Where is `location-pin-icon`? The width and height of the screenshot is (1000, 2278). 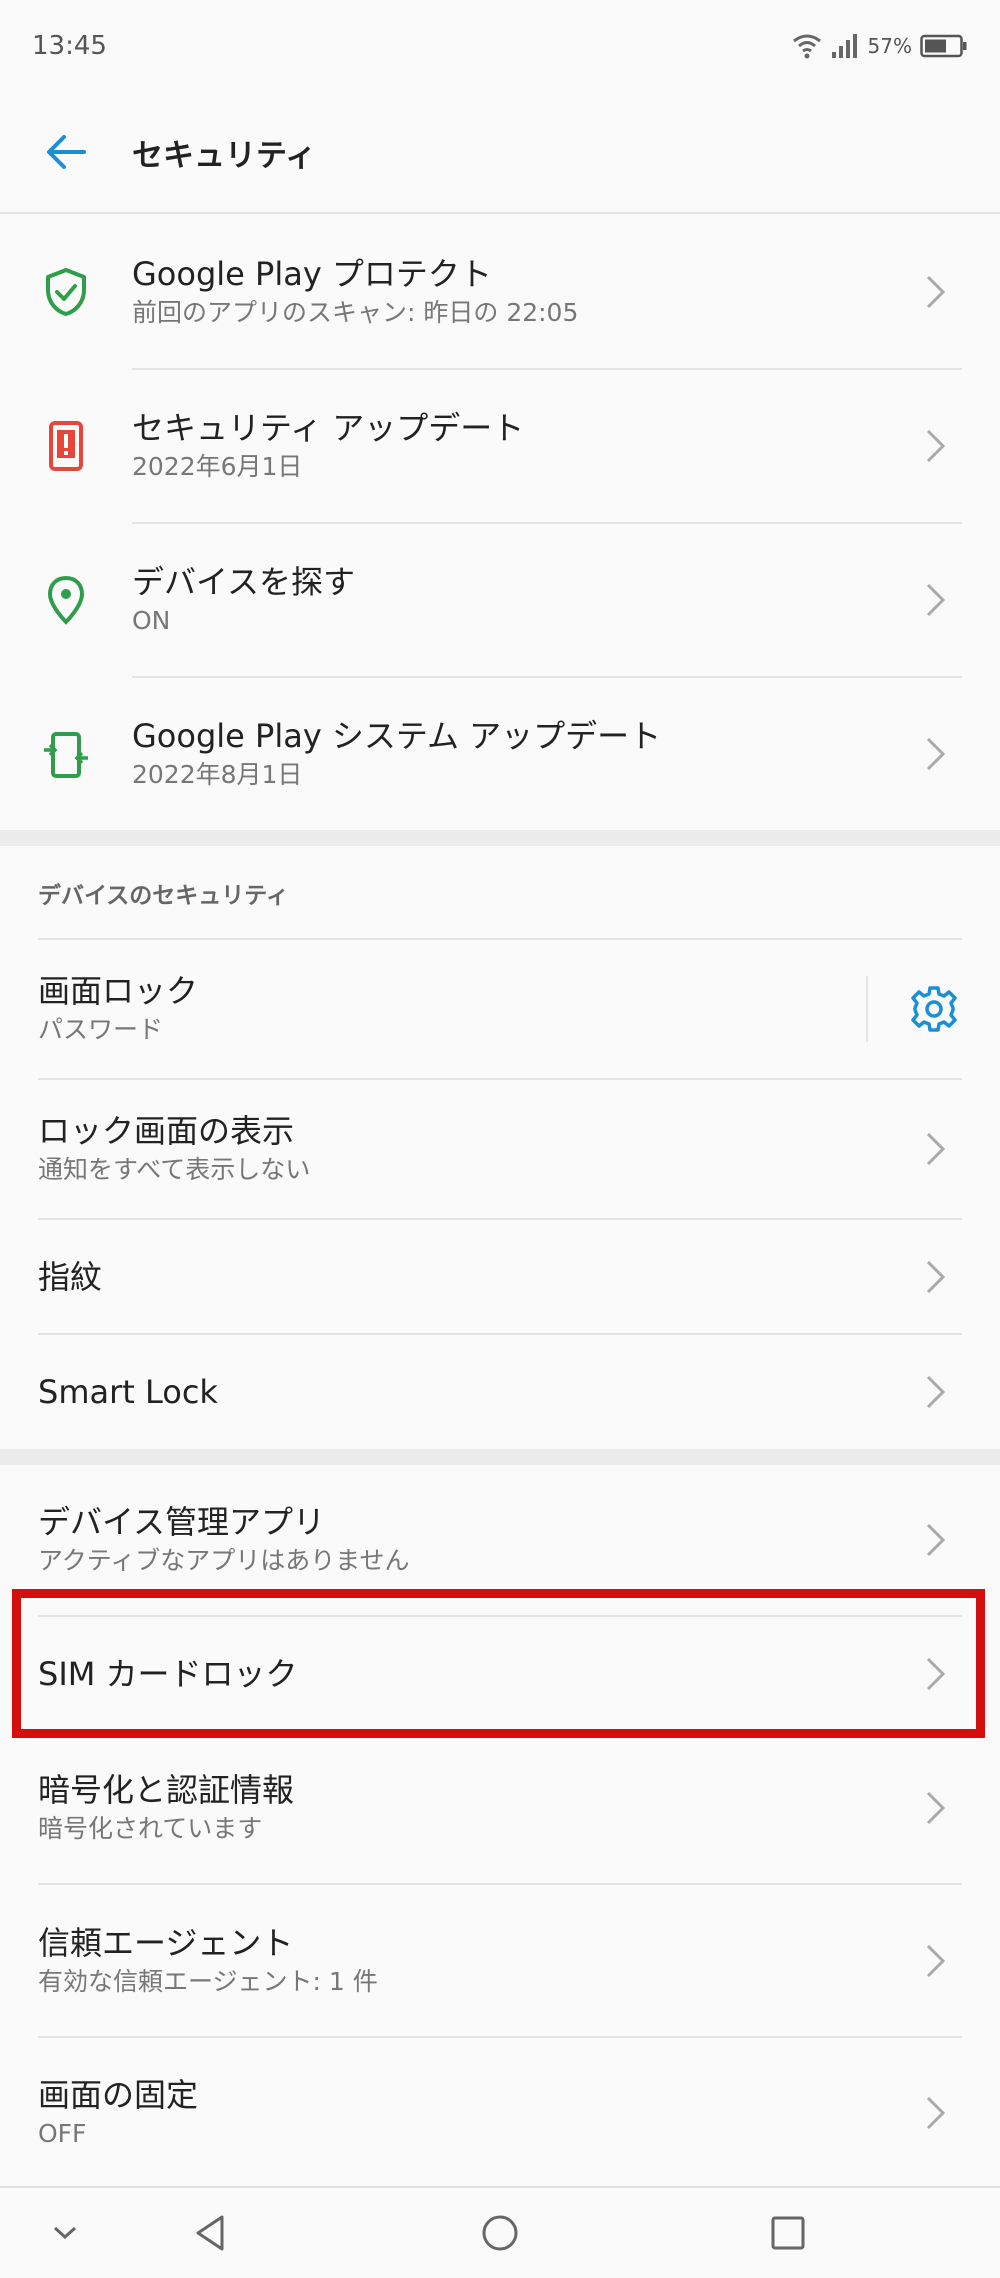 location-pin-icon is located at coordinates (66, 600).